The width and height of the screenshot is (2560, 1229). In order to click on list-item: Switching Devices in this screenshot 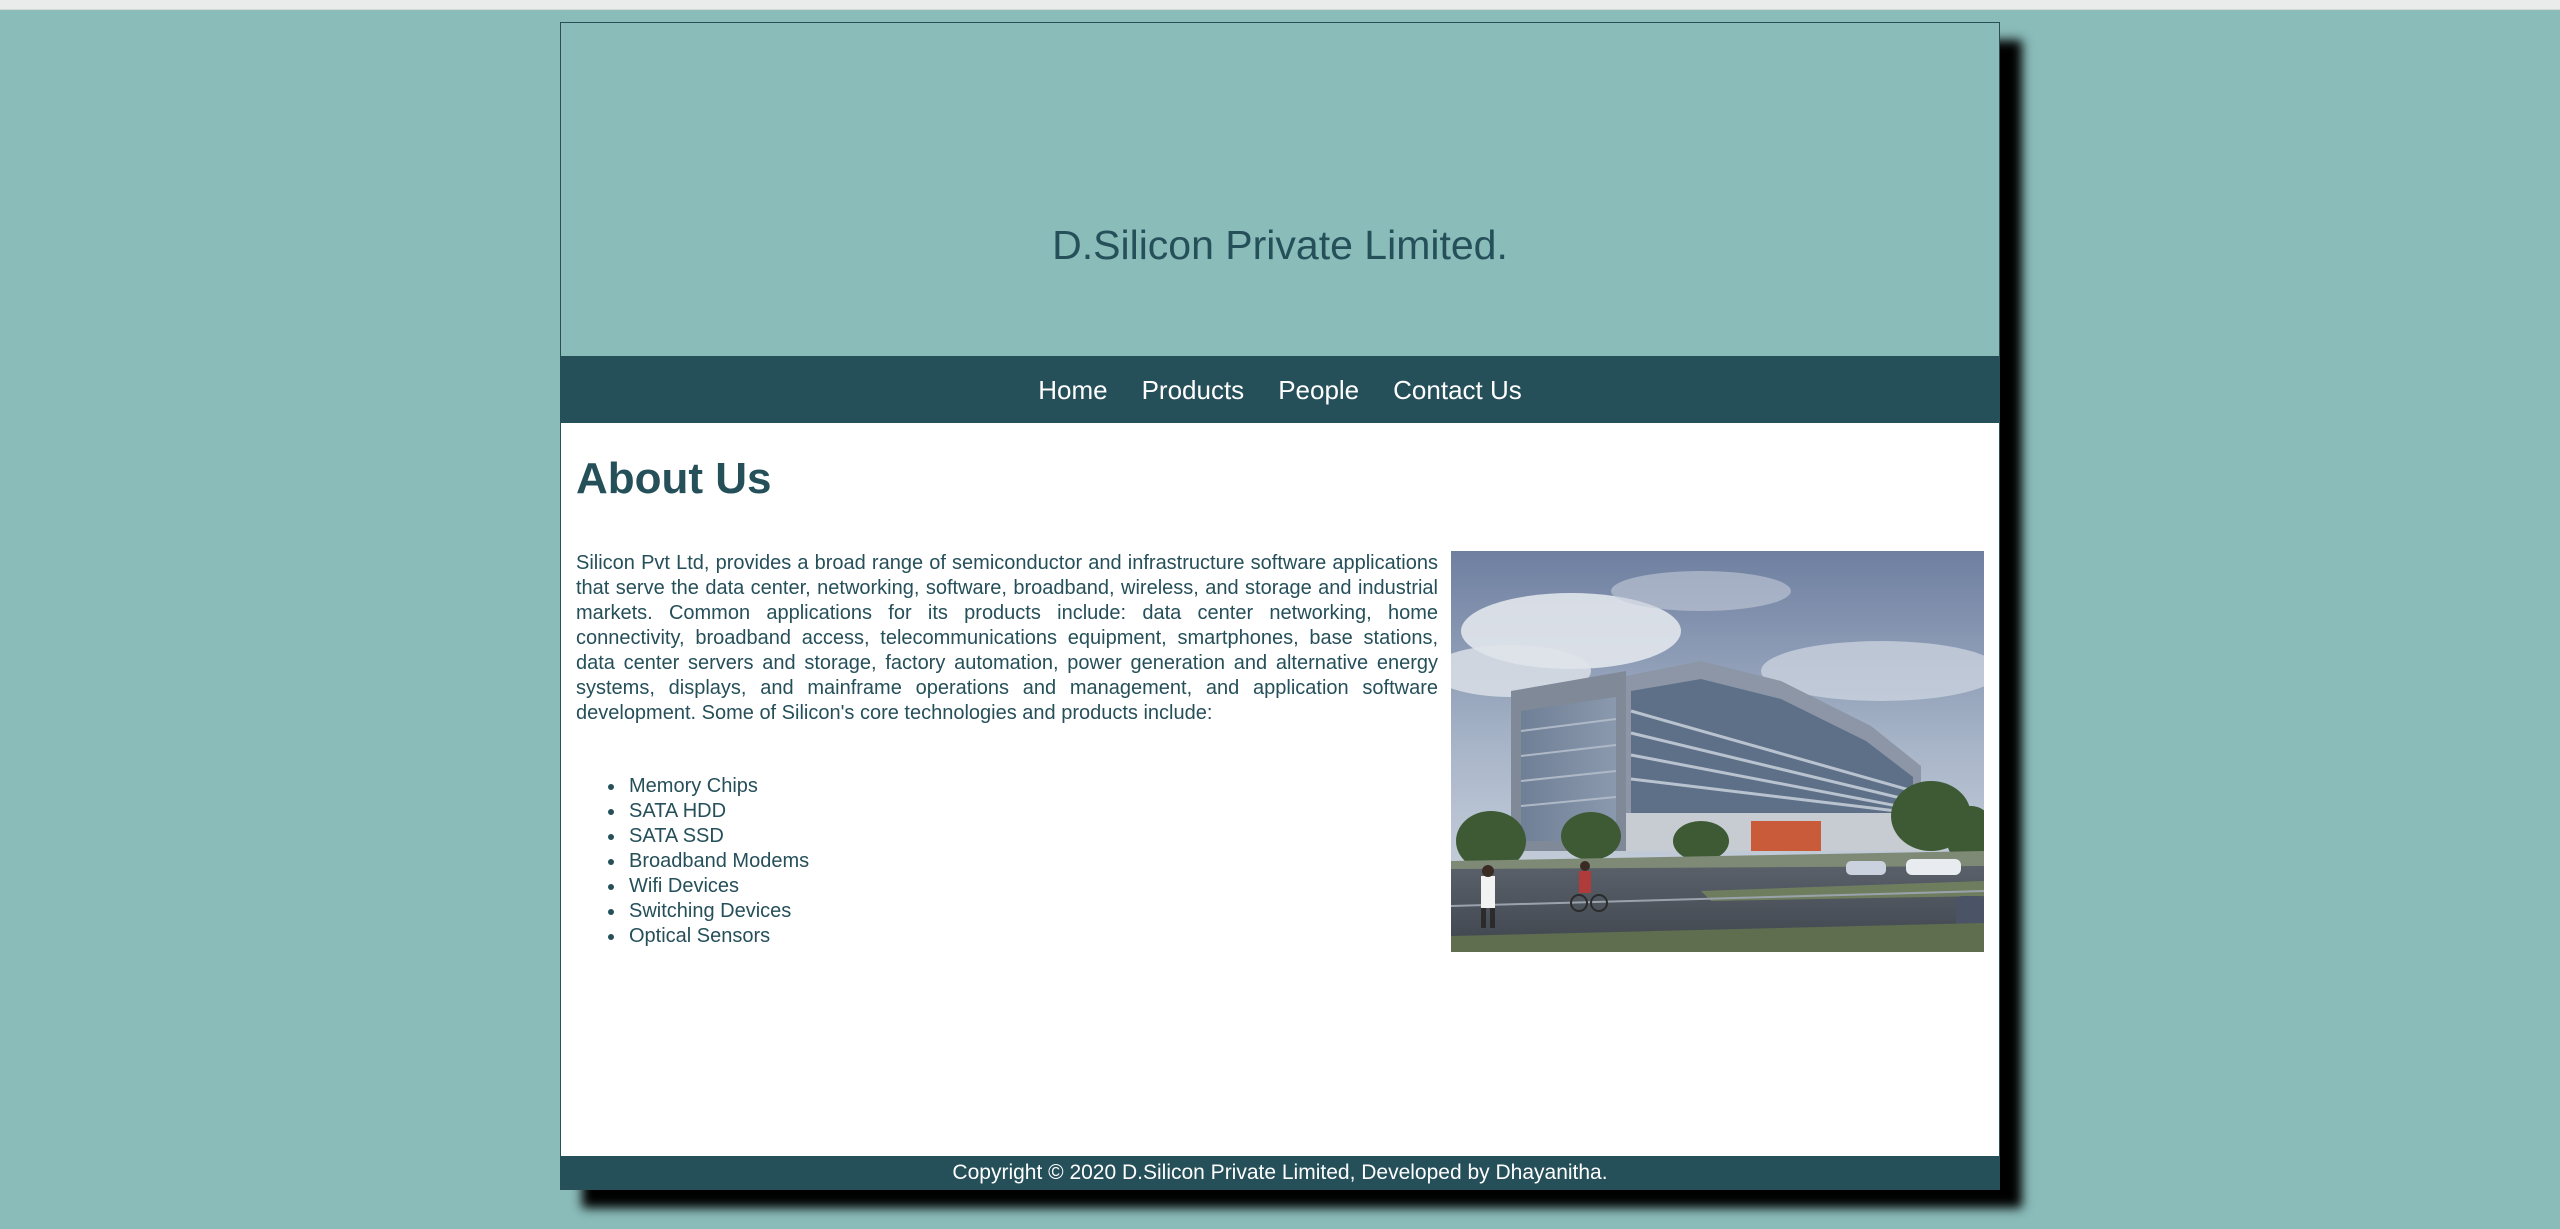, I will do `click(708, 911)`.